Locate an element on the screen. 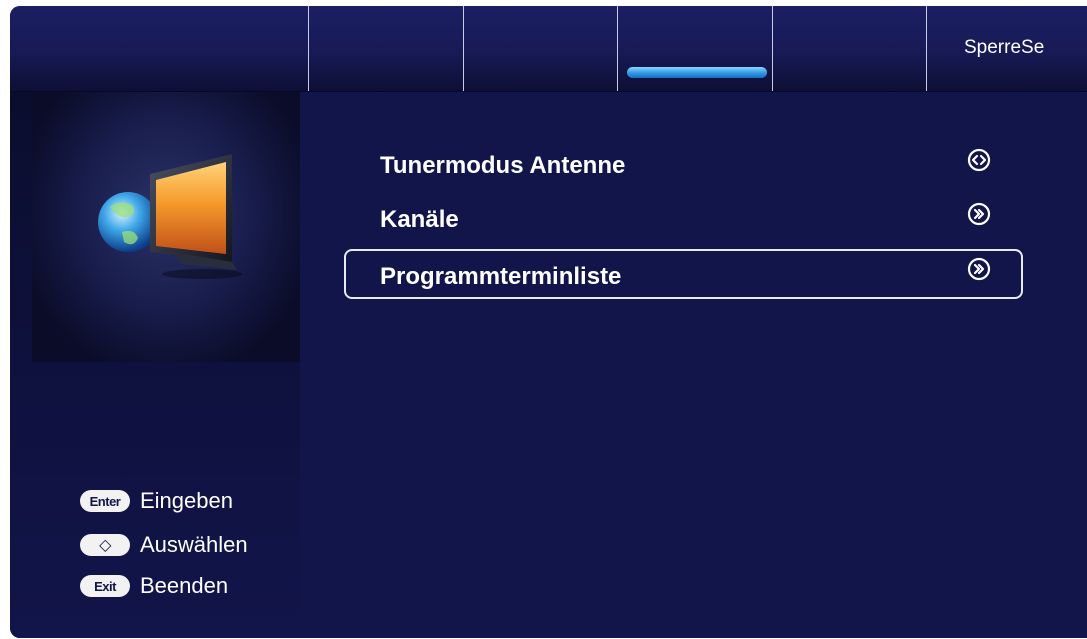 Image resolution: width=1087 pixels, height=639 pixels. legend-exit: Exit Beenden is located at coordinates (154, 586).